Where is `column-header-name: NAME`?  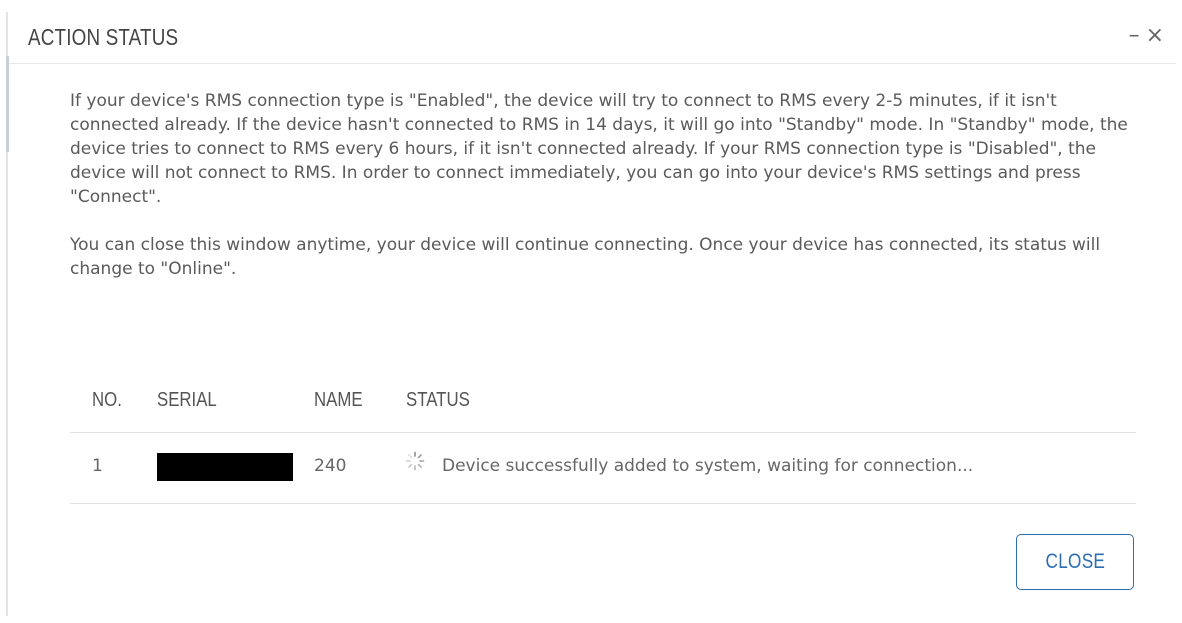 column-header-name: NAME is located at coordinates (338, 400).